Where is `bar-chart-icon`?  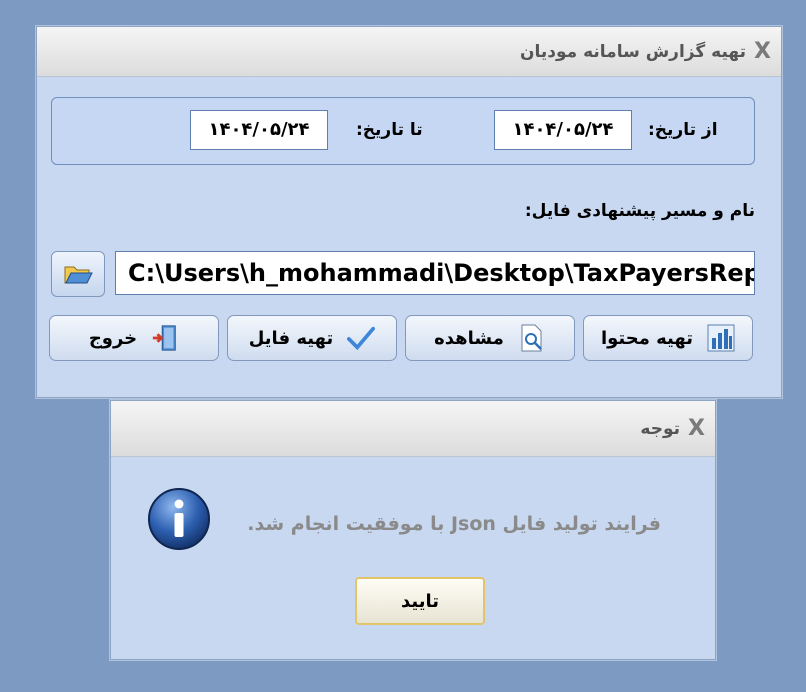
bar-chart-icon is located at coordinates (721, 338).